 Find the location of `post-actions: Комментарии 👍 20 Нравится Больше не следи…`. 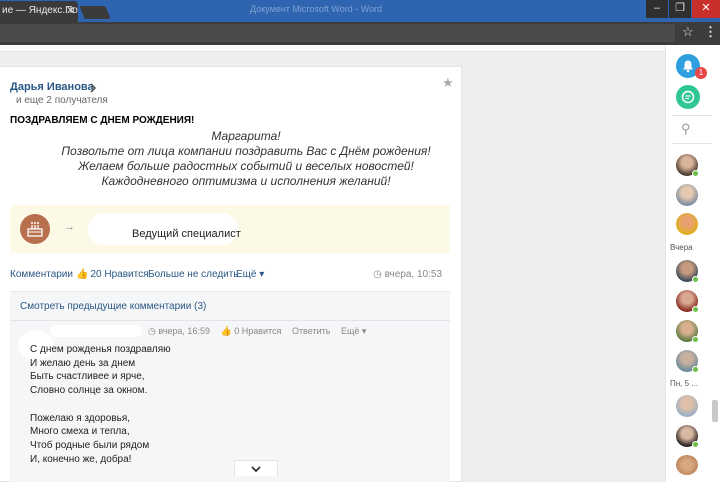

post-actions: Комментарии 👍 20 Нравится Больше не следи… is located at coordinates (230, 277).